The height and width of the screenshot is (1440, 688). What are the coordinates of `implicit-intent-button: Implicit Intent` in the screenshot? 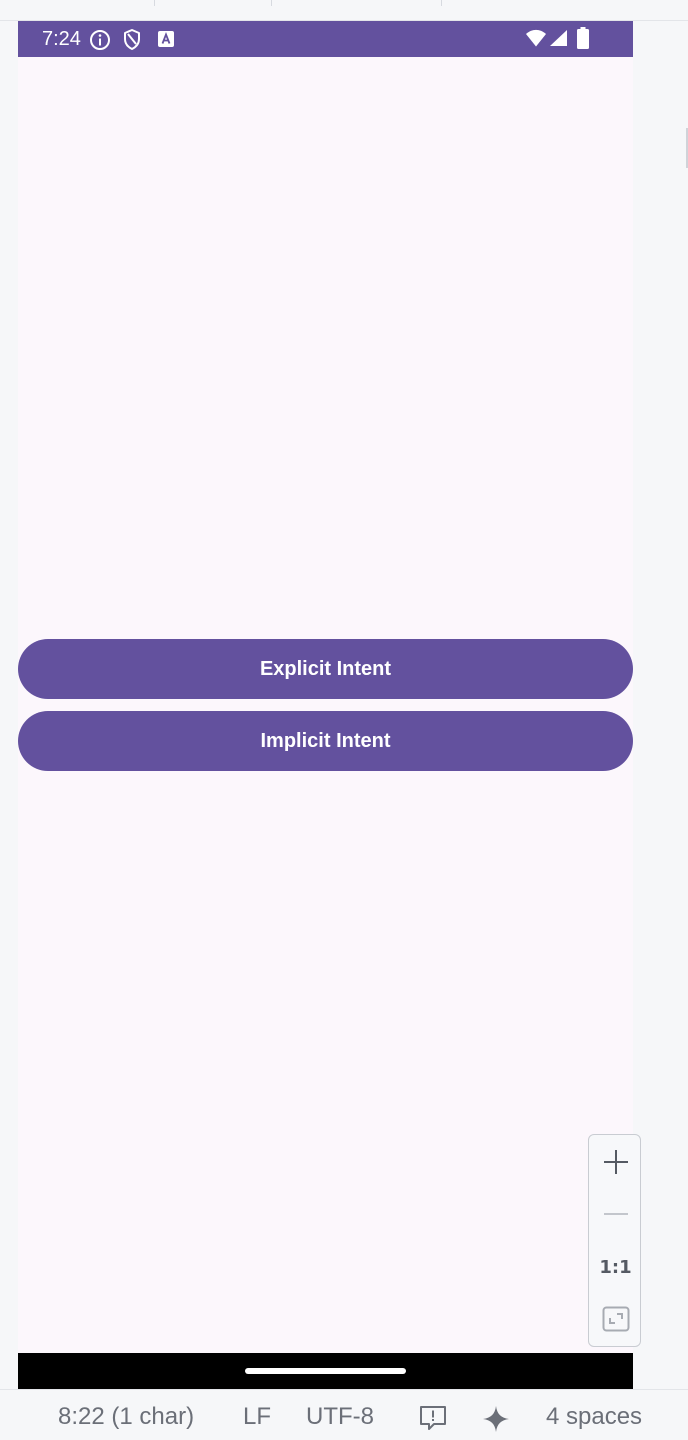 It's located at (325, 741).